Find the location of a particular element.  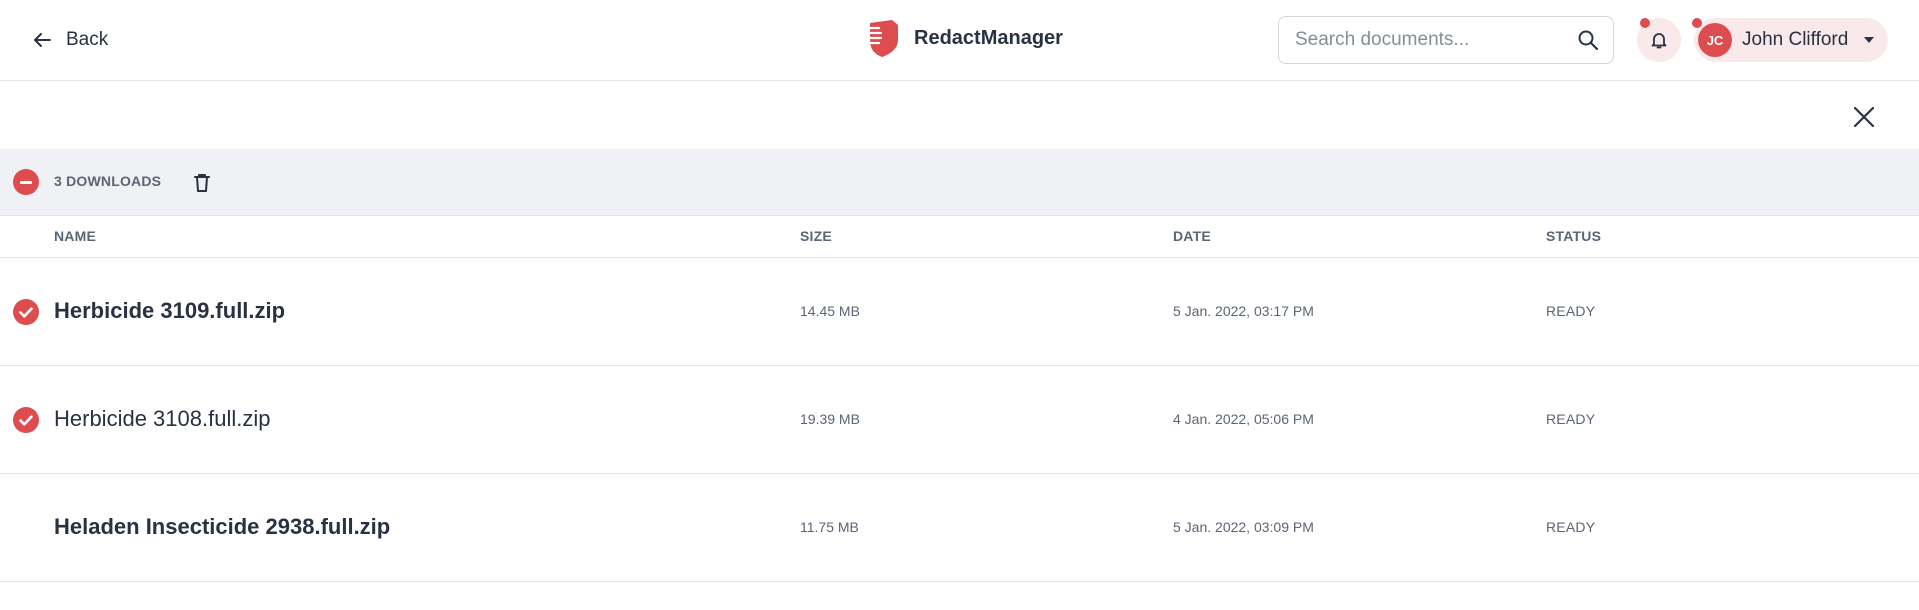

file-name: Herbicide 3108.full.zip is located at coordinates (162, 418).